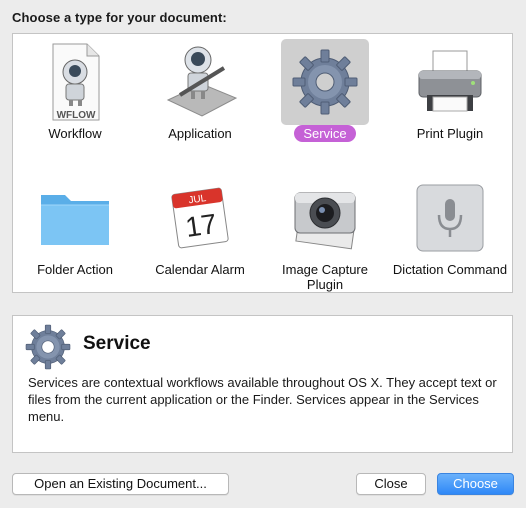 The width and height of the screenshot is (526, 508). What do you see at coordinates (325, 277) in the screenshot?
I see `type-label-image-capture-plugin: Image Capture Plugin` at bounding box center [325, 277].